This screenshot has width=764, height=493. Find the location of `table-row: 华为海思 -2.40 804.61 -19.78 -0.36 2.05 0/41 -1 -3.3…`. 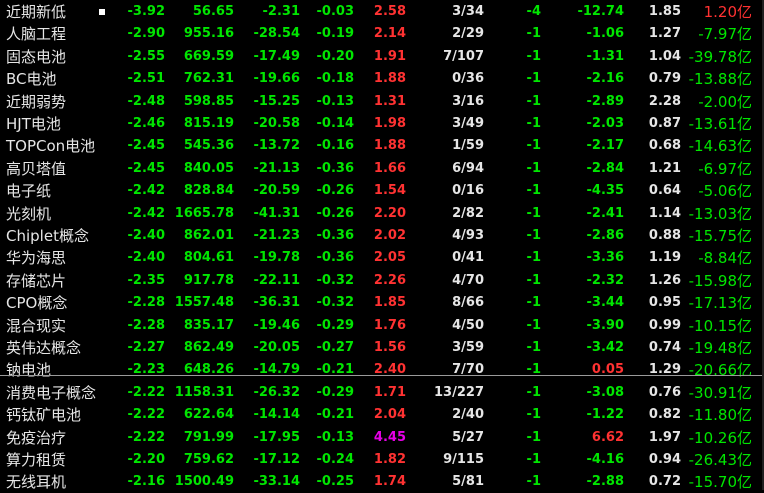

table-row: 华为海思 -2.40 804.61 -19.78 -0.36 2.05 0/41 -1 -3.3… is located at coordinates (382, 258).